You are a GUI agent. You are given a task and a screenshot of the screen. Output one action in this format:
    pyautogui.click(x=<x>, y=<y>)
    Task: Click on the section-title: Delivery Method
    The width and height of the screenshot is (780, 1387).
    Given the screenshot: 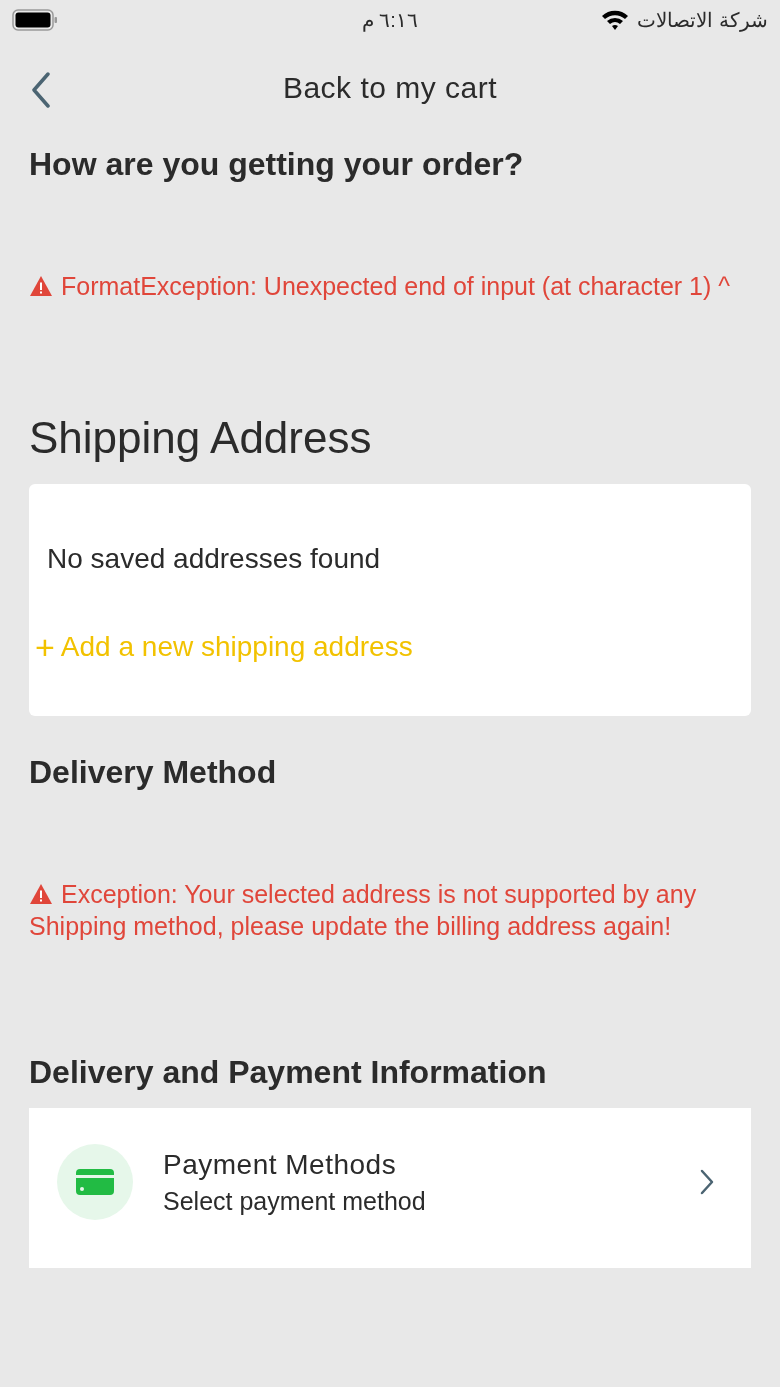 What is the action you would take?
    pyautogui.click(x=153, y=772)
    